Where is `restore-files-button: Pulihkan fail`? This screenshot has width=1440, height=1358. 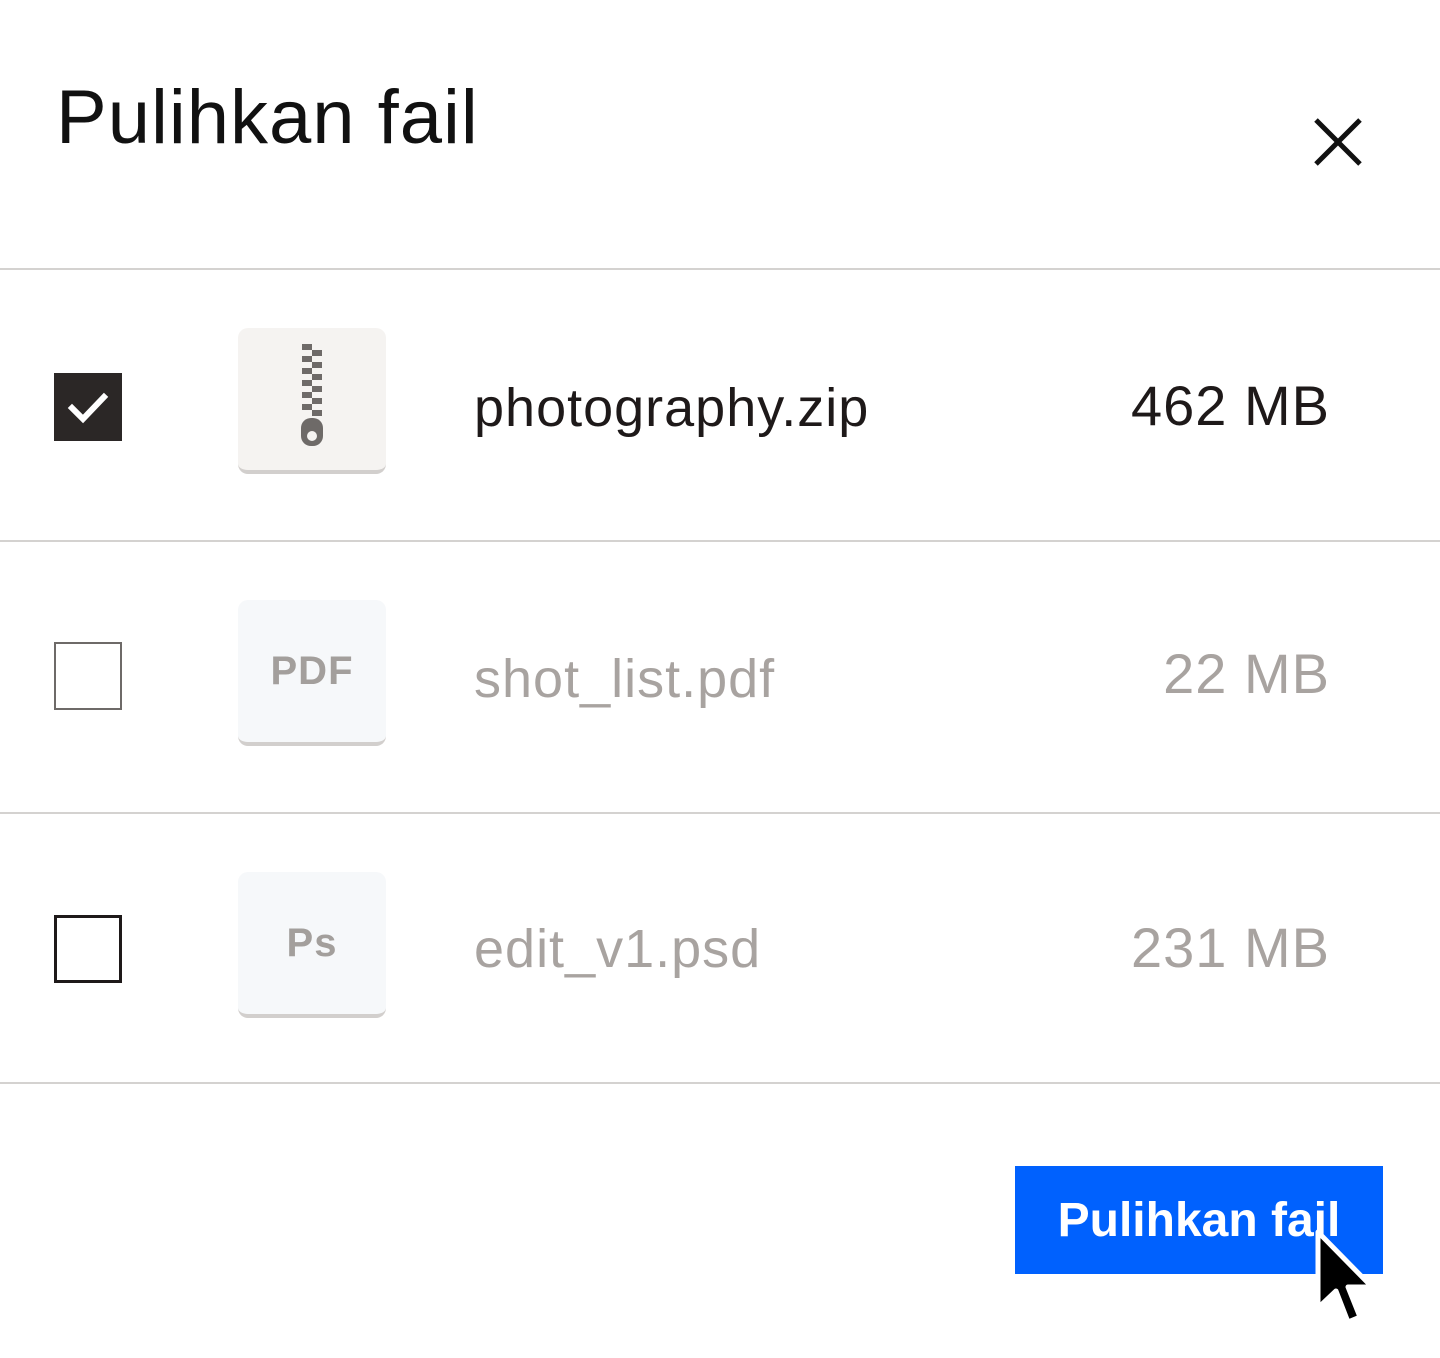
restore-files-button: Pulihkan fail is located at coordinates (1199, 1220).